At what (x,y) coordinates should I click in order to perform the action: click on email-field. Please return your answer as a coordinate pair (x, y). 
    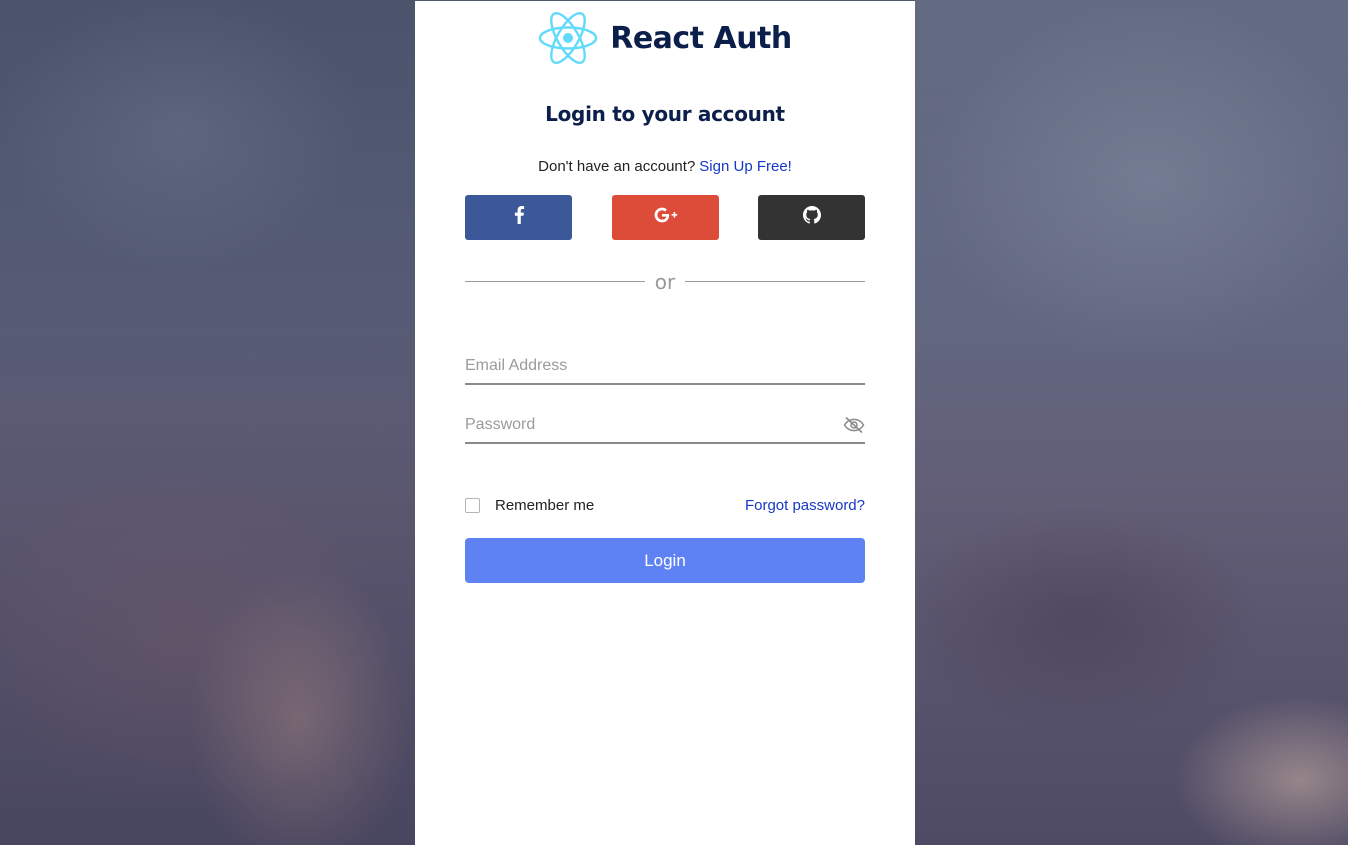
    Looking at the image, I should click on (665, 365).